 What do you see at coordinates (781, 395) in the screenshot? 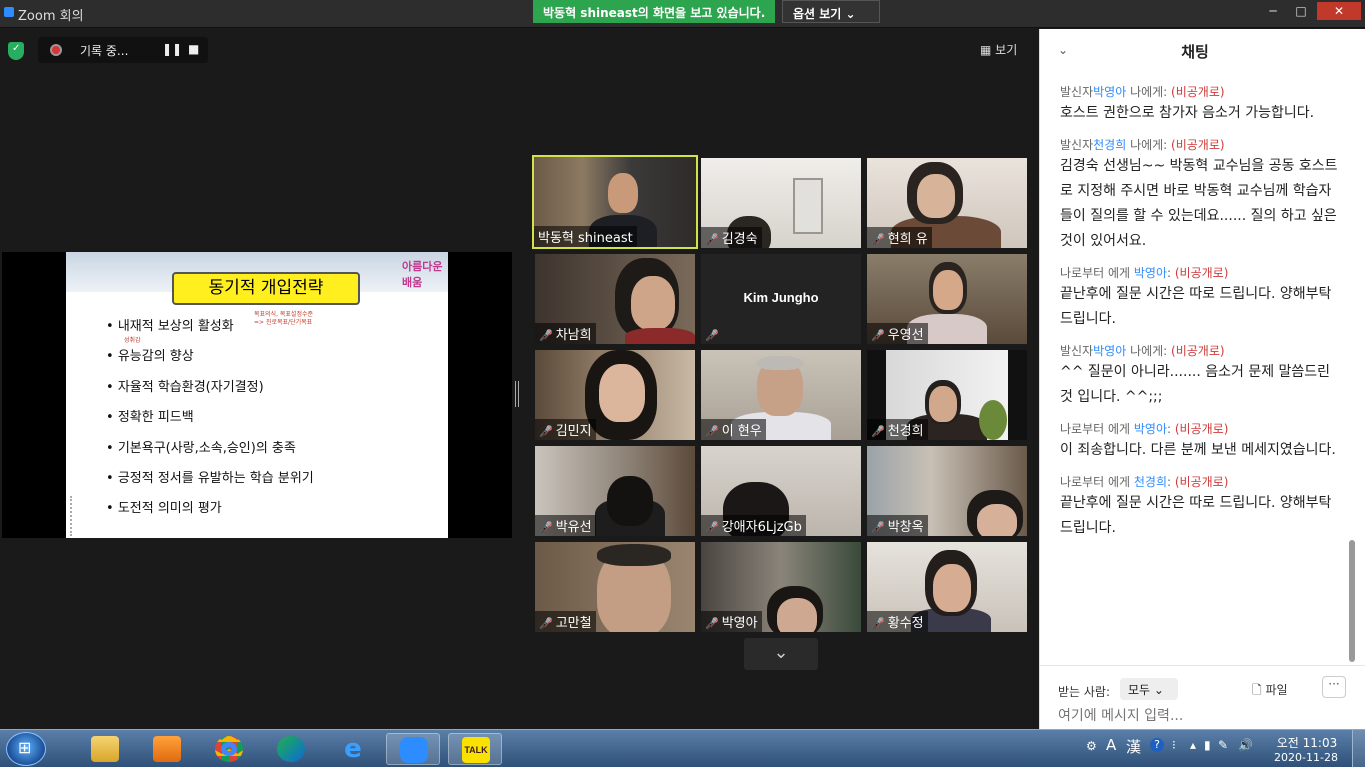
I see `video-tile: 🎤̸ 이 현우` at bounding box center [781, 395].